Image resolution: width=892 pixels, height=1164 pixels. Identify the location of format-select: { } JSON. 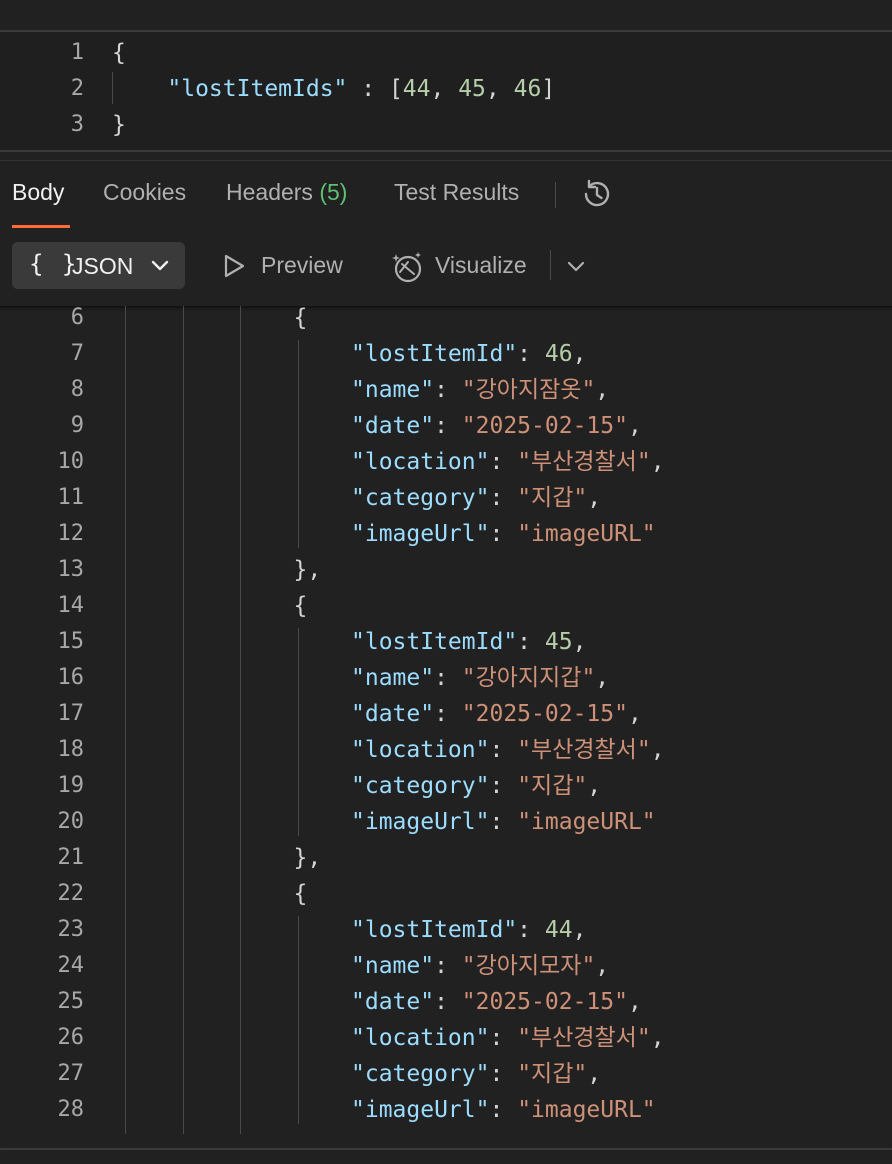
(98, 265).